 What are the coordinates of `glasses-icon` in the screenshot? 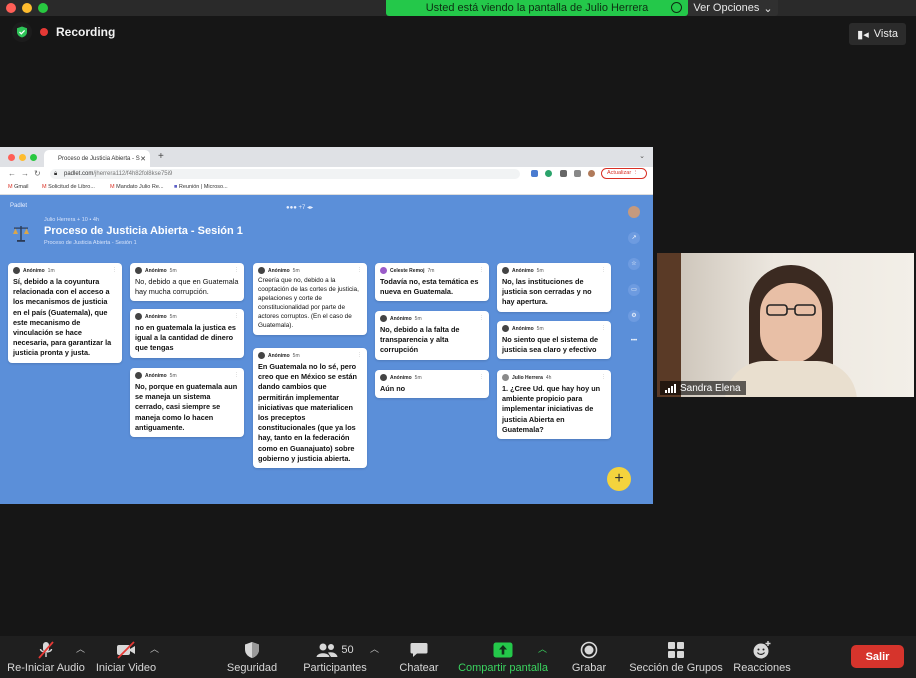 It's located at (791, 310).